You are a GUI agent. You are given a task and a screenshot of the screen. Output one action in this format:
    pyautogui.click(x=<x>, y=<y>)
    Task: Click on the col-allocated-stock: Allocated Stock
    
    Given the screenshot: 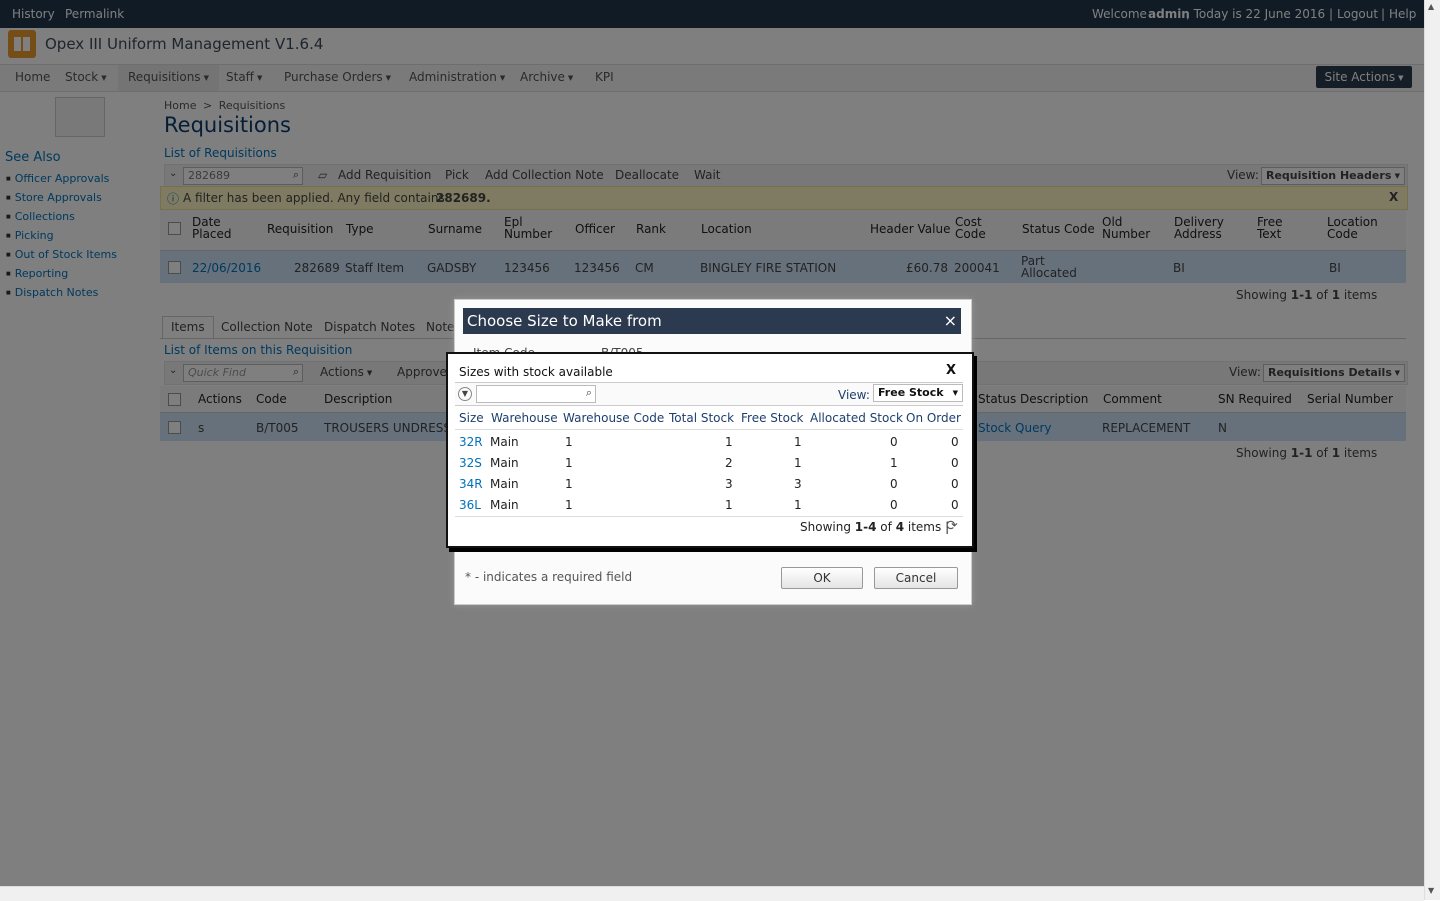 What is the action you would take?
    pyautogui.click(x=856, y=418)
    